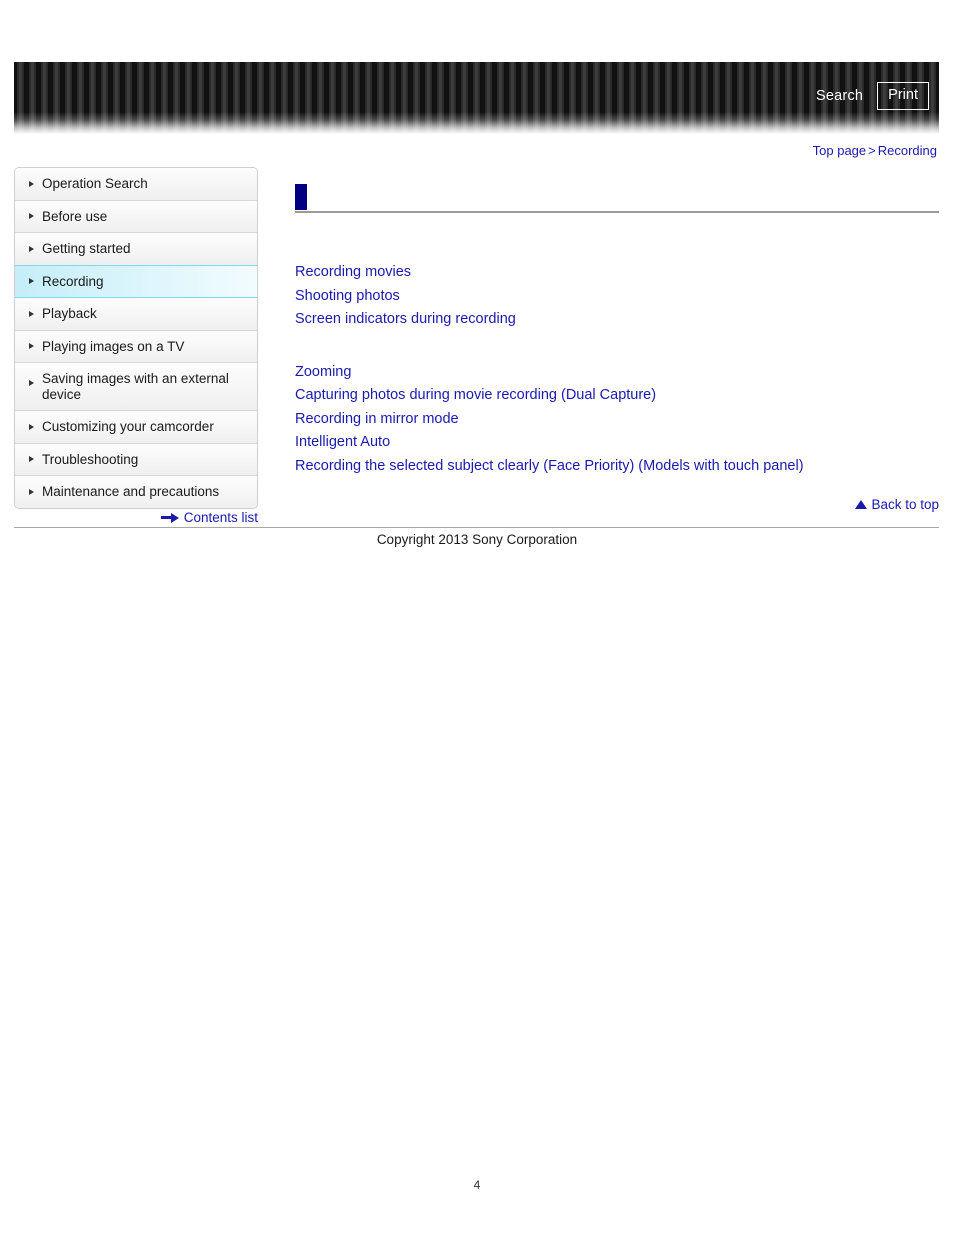  I want to click on footer-divider, so click(476, 527).